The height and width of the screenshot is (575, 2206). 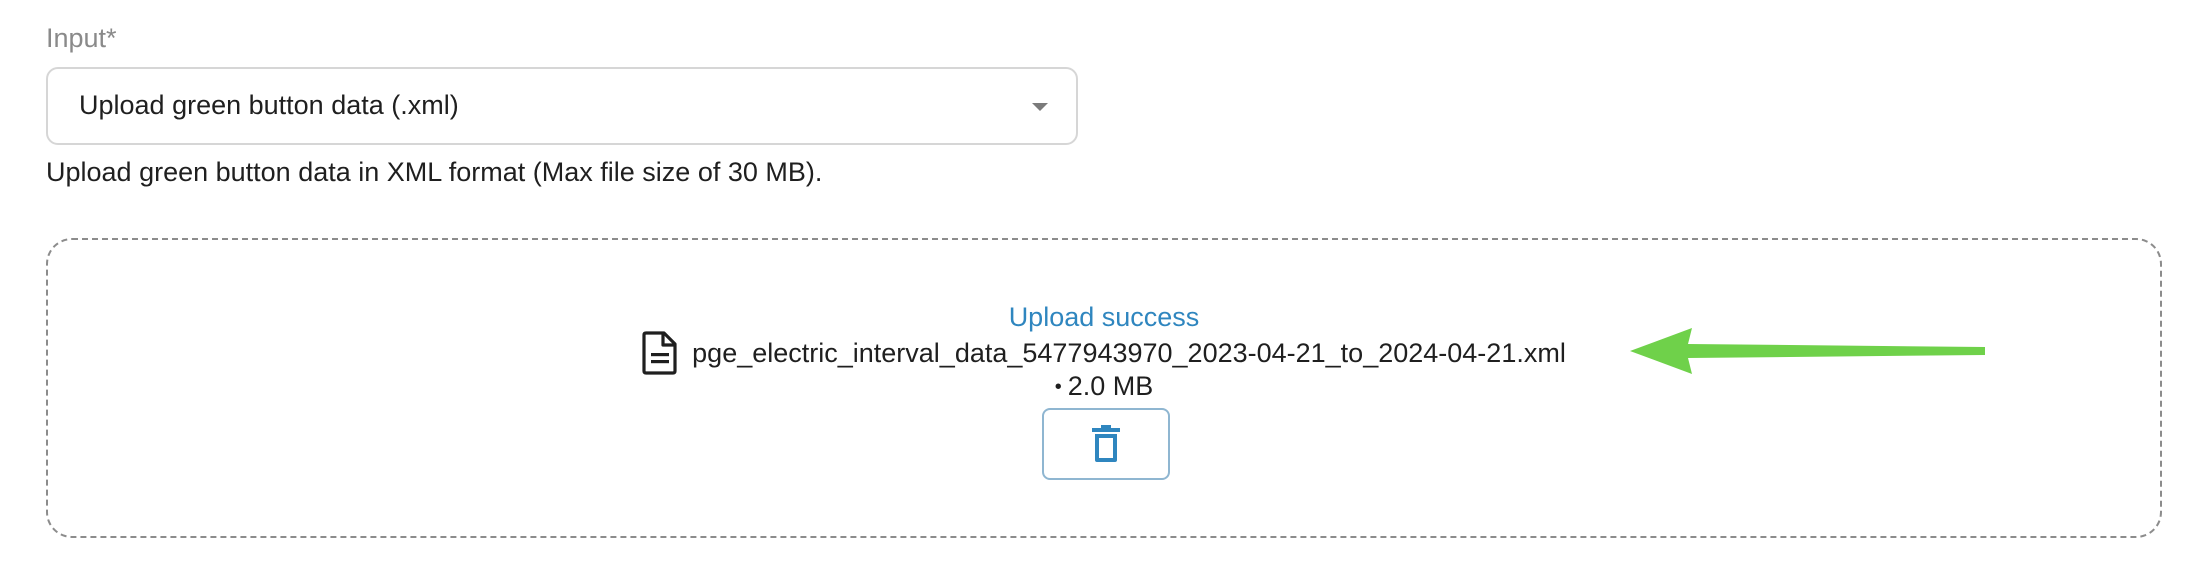 I want to click on input-type-select-value: Upload green button data (.xml), so click(x=269, y=105).